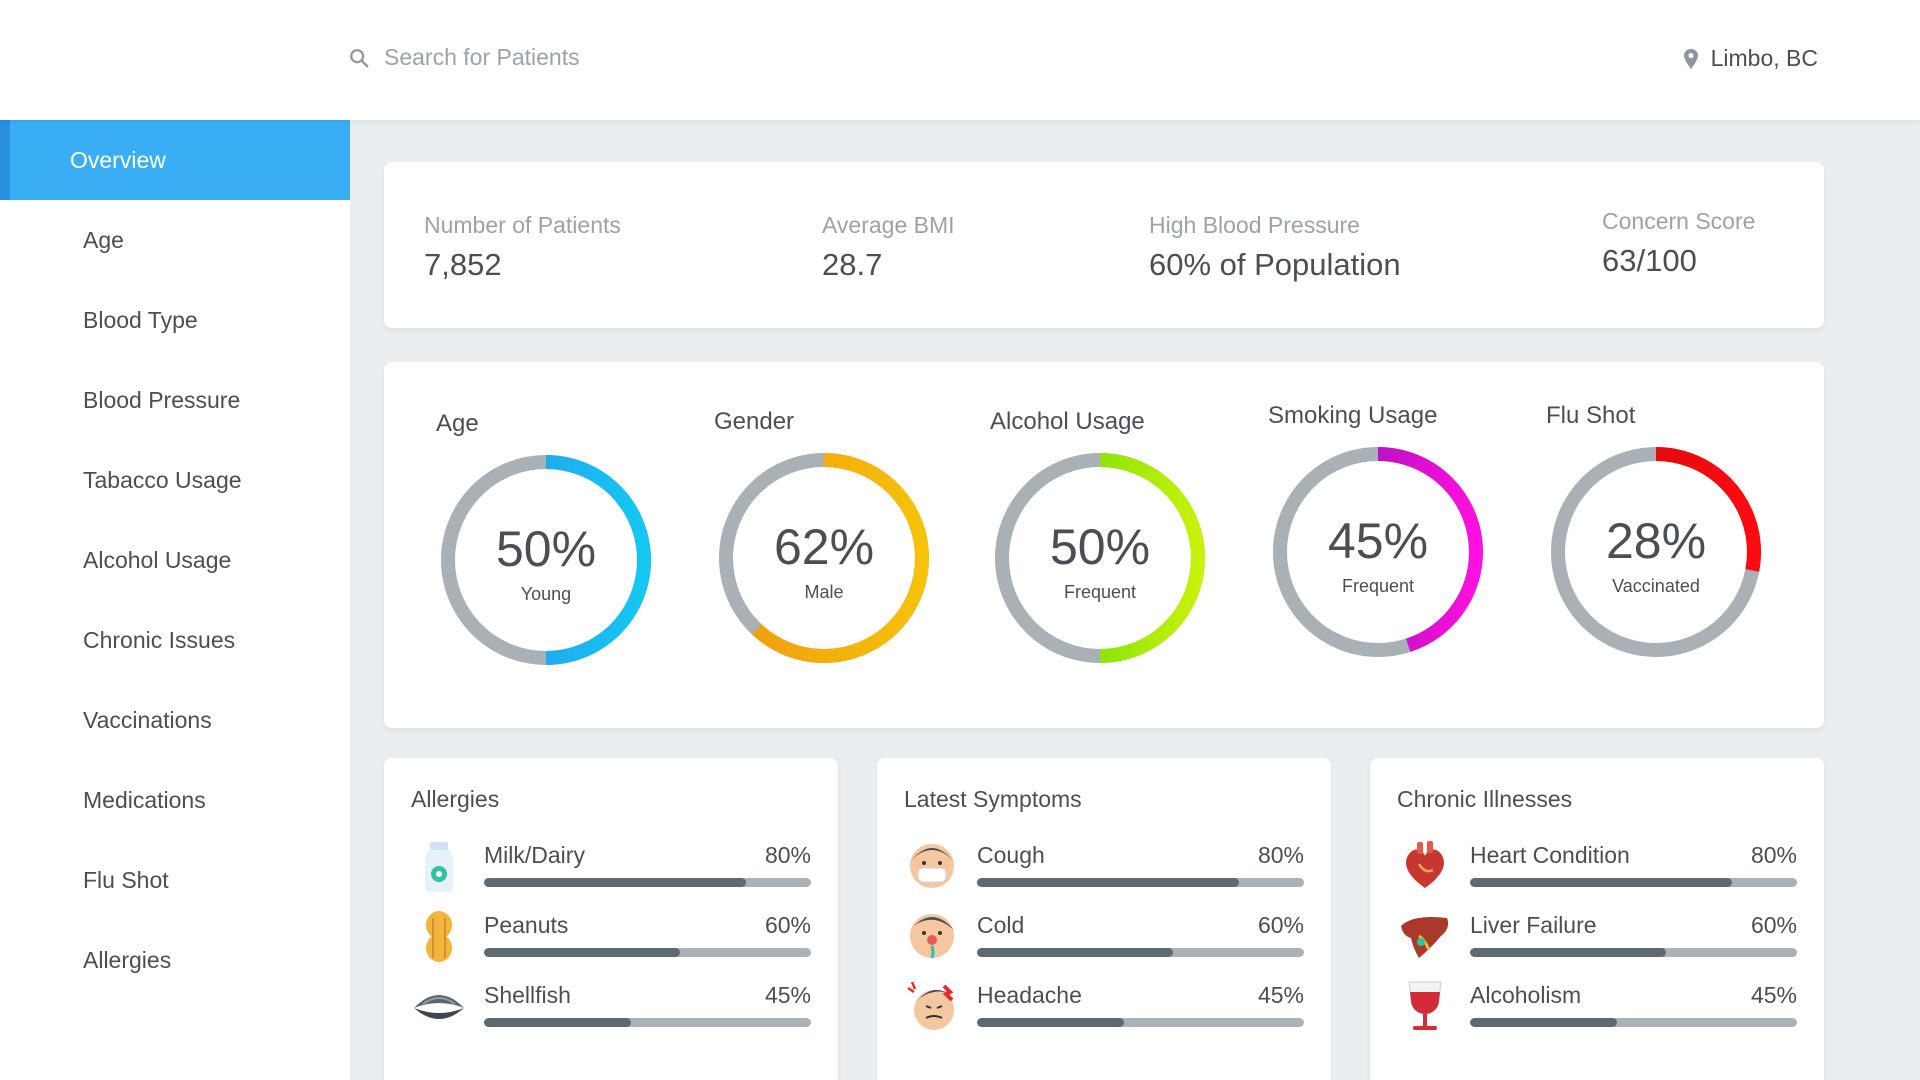  Describe the element at coordinates (175, 800) in the screenshot. I see `sidebar-item-medications: Medications` at that location.